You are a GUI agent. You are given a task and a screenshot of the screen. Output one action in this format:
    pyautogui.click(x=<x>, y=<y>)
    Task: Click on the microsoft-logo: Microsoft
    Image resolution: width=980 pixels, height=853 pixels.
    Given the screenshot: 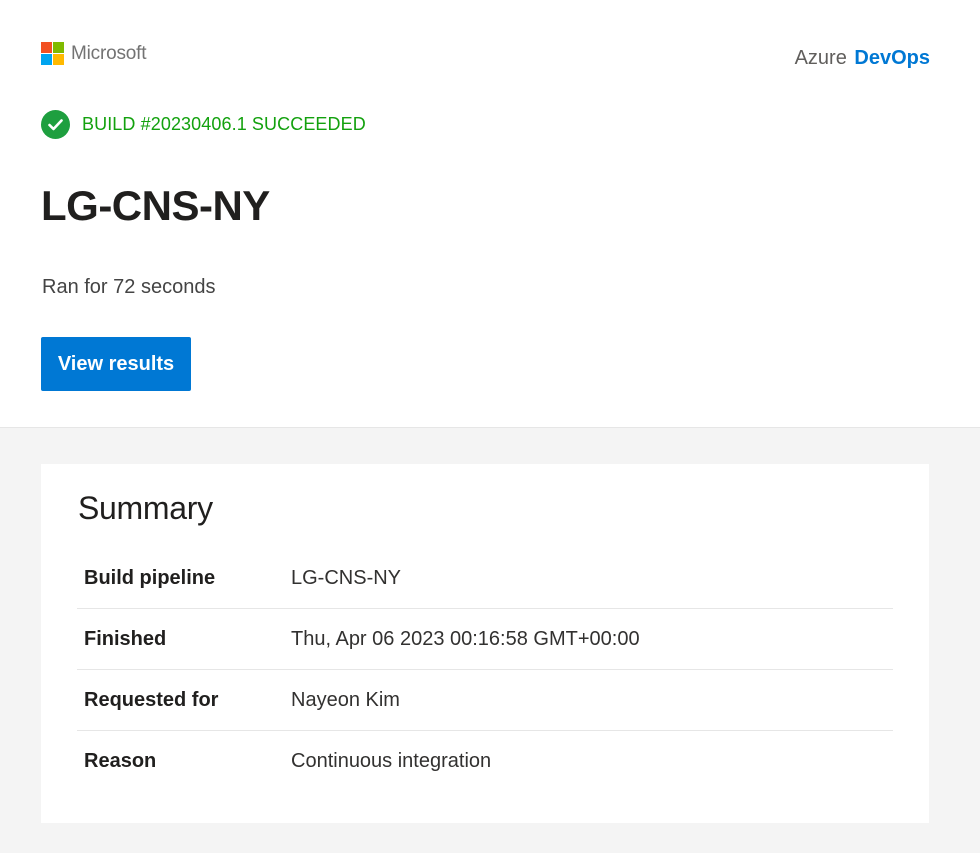 What is the action you would take?
    pyautogui.click(x=93, y=53)
    